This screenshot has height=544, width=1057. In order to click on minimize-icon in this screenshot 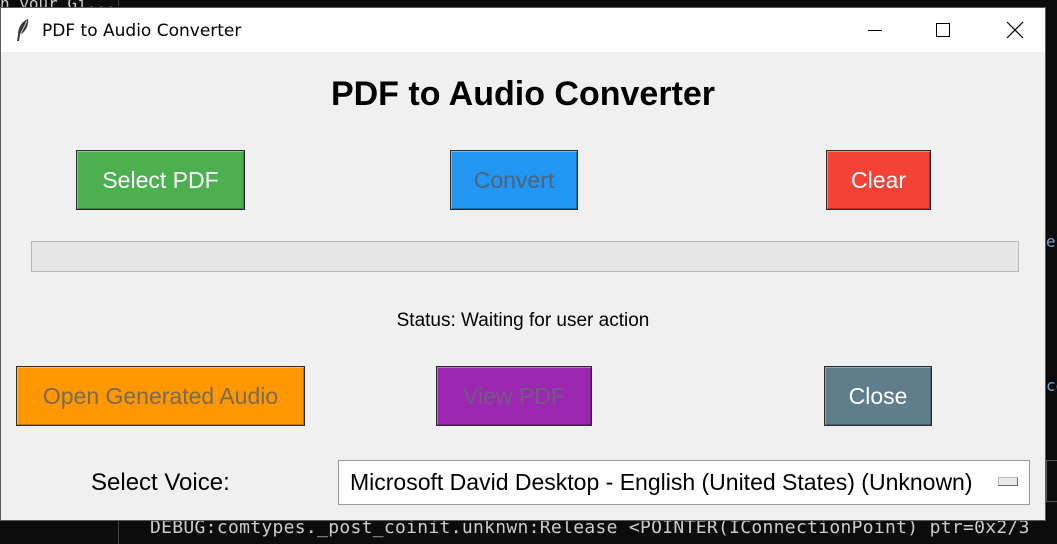, I will do `click(875, 30)`.